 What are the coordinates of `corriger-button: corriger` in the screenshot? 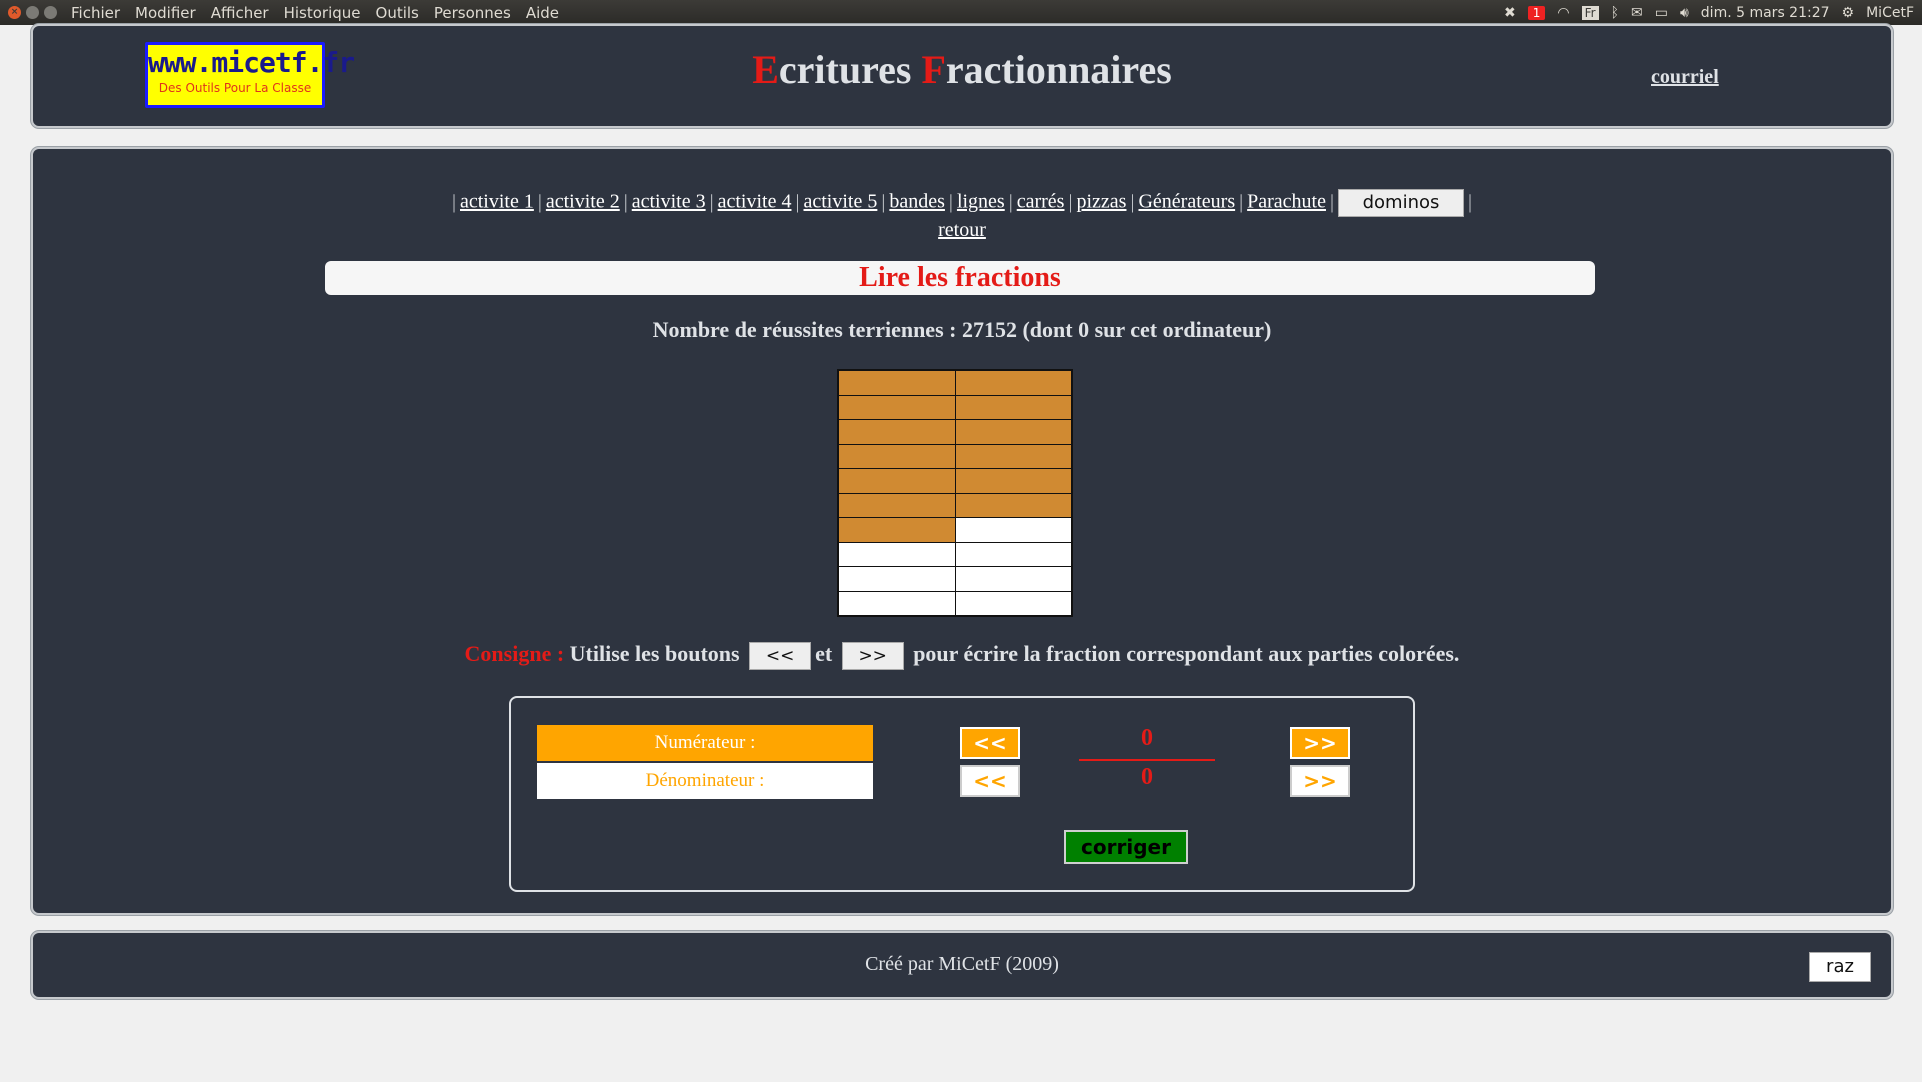 It's located at (1126, 847).